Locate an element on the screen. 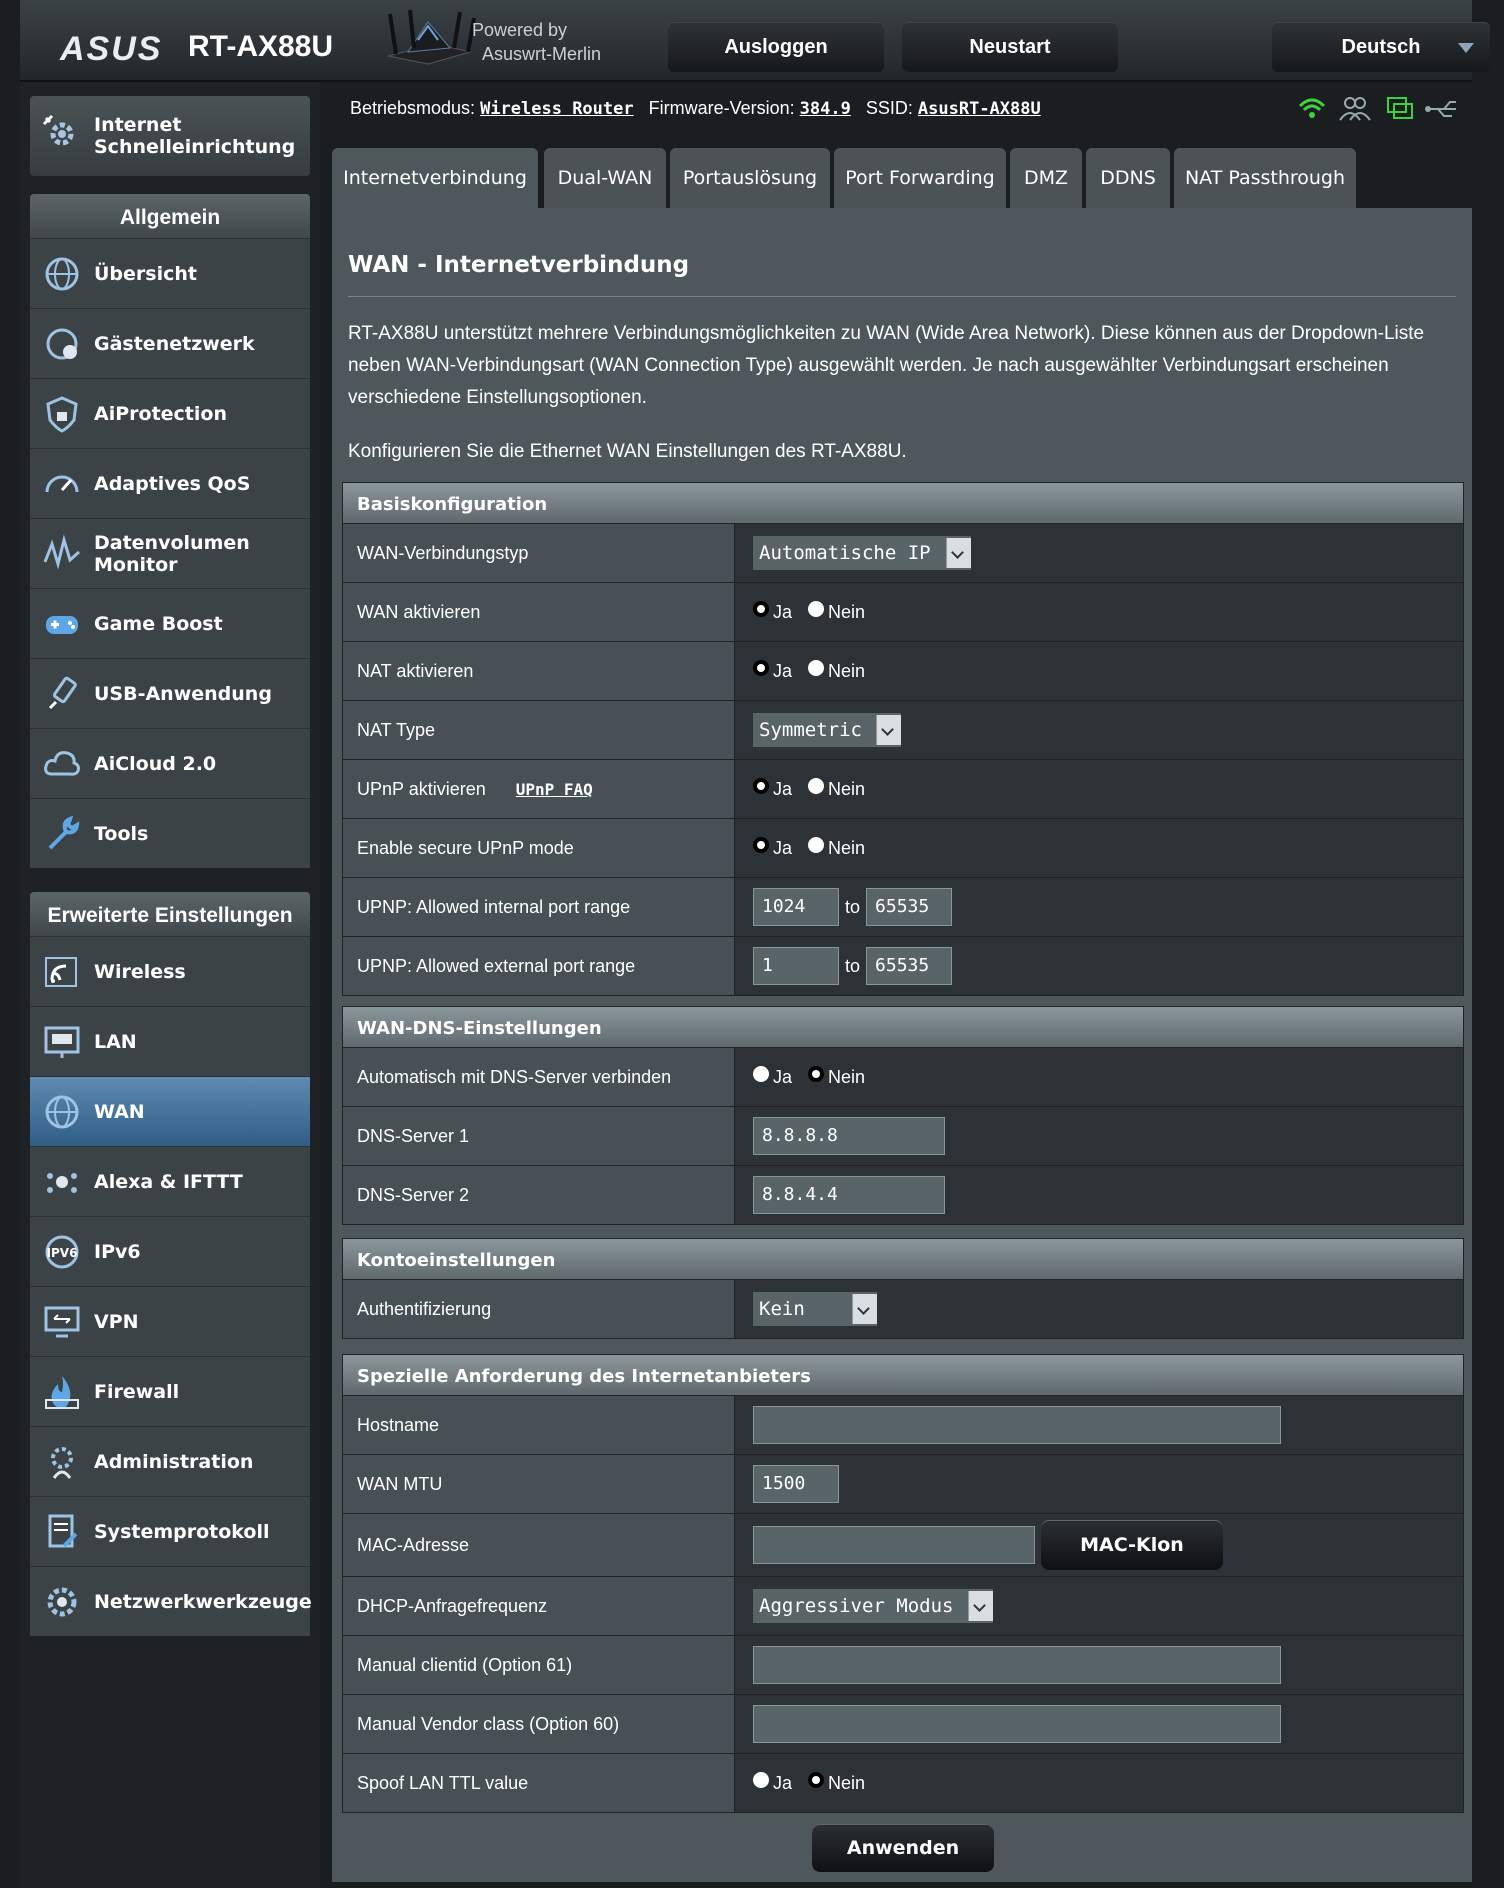 The width and height of the screenshot is (1504, 1888). network-status-icon is located at coordinates (1400, 108).